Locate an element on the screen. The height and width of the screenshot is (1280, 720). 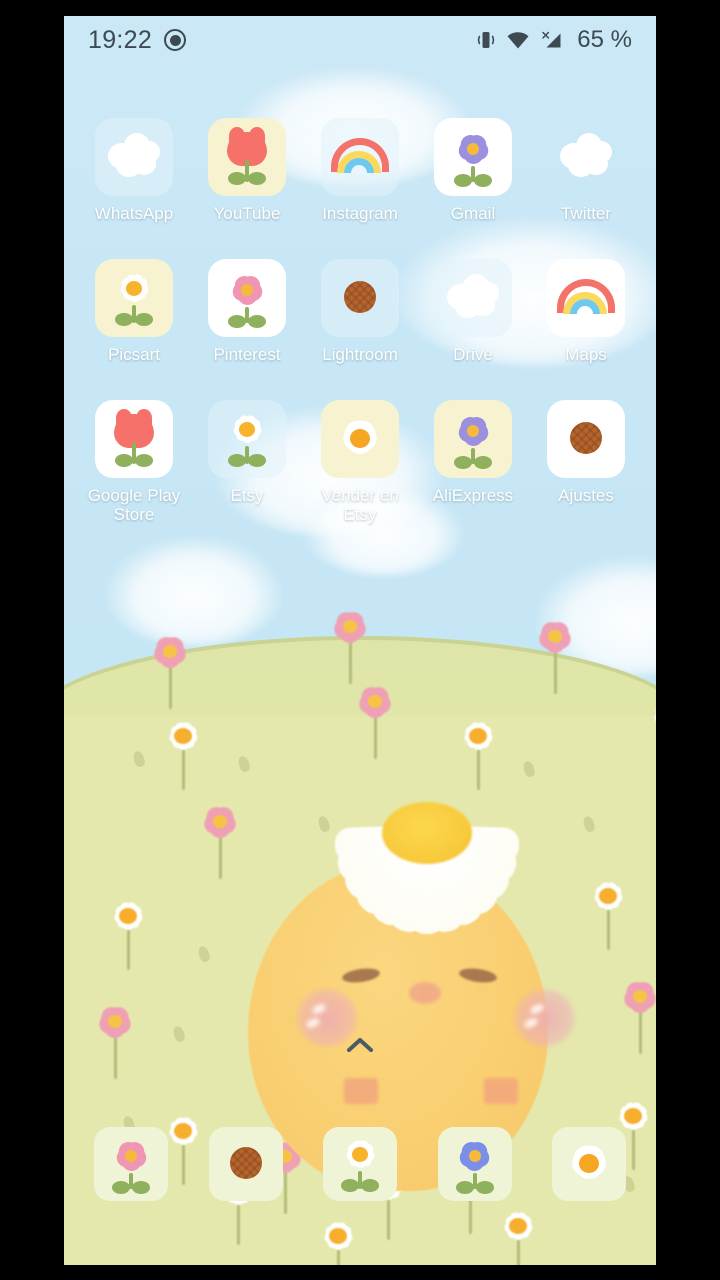
app-icon-pinterest: Pinterest is located at coordinates (247, 311).